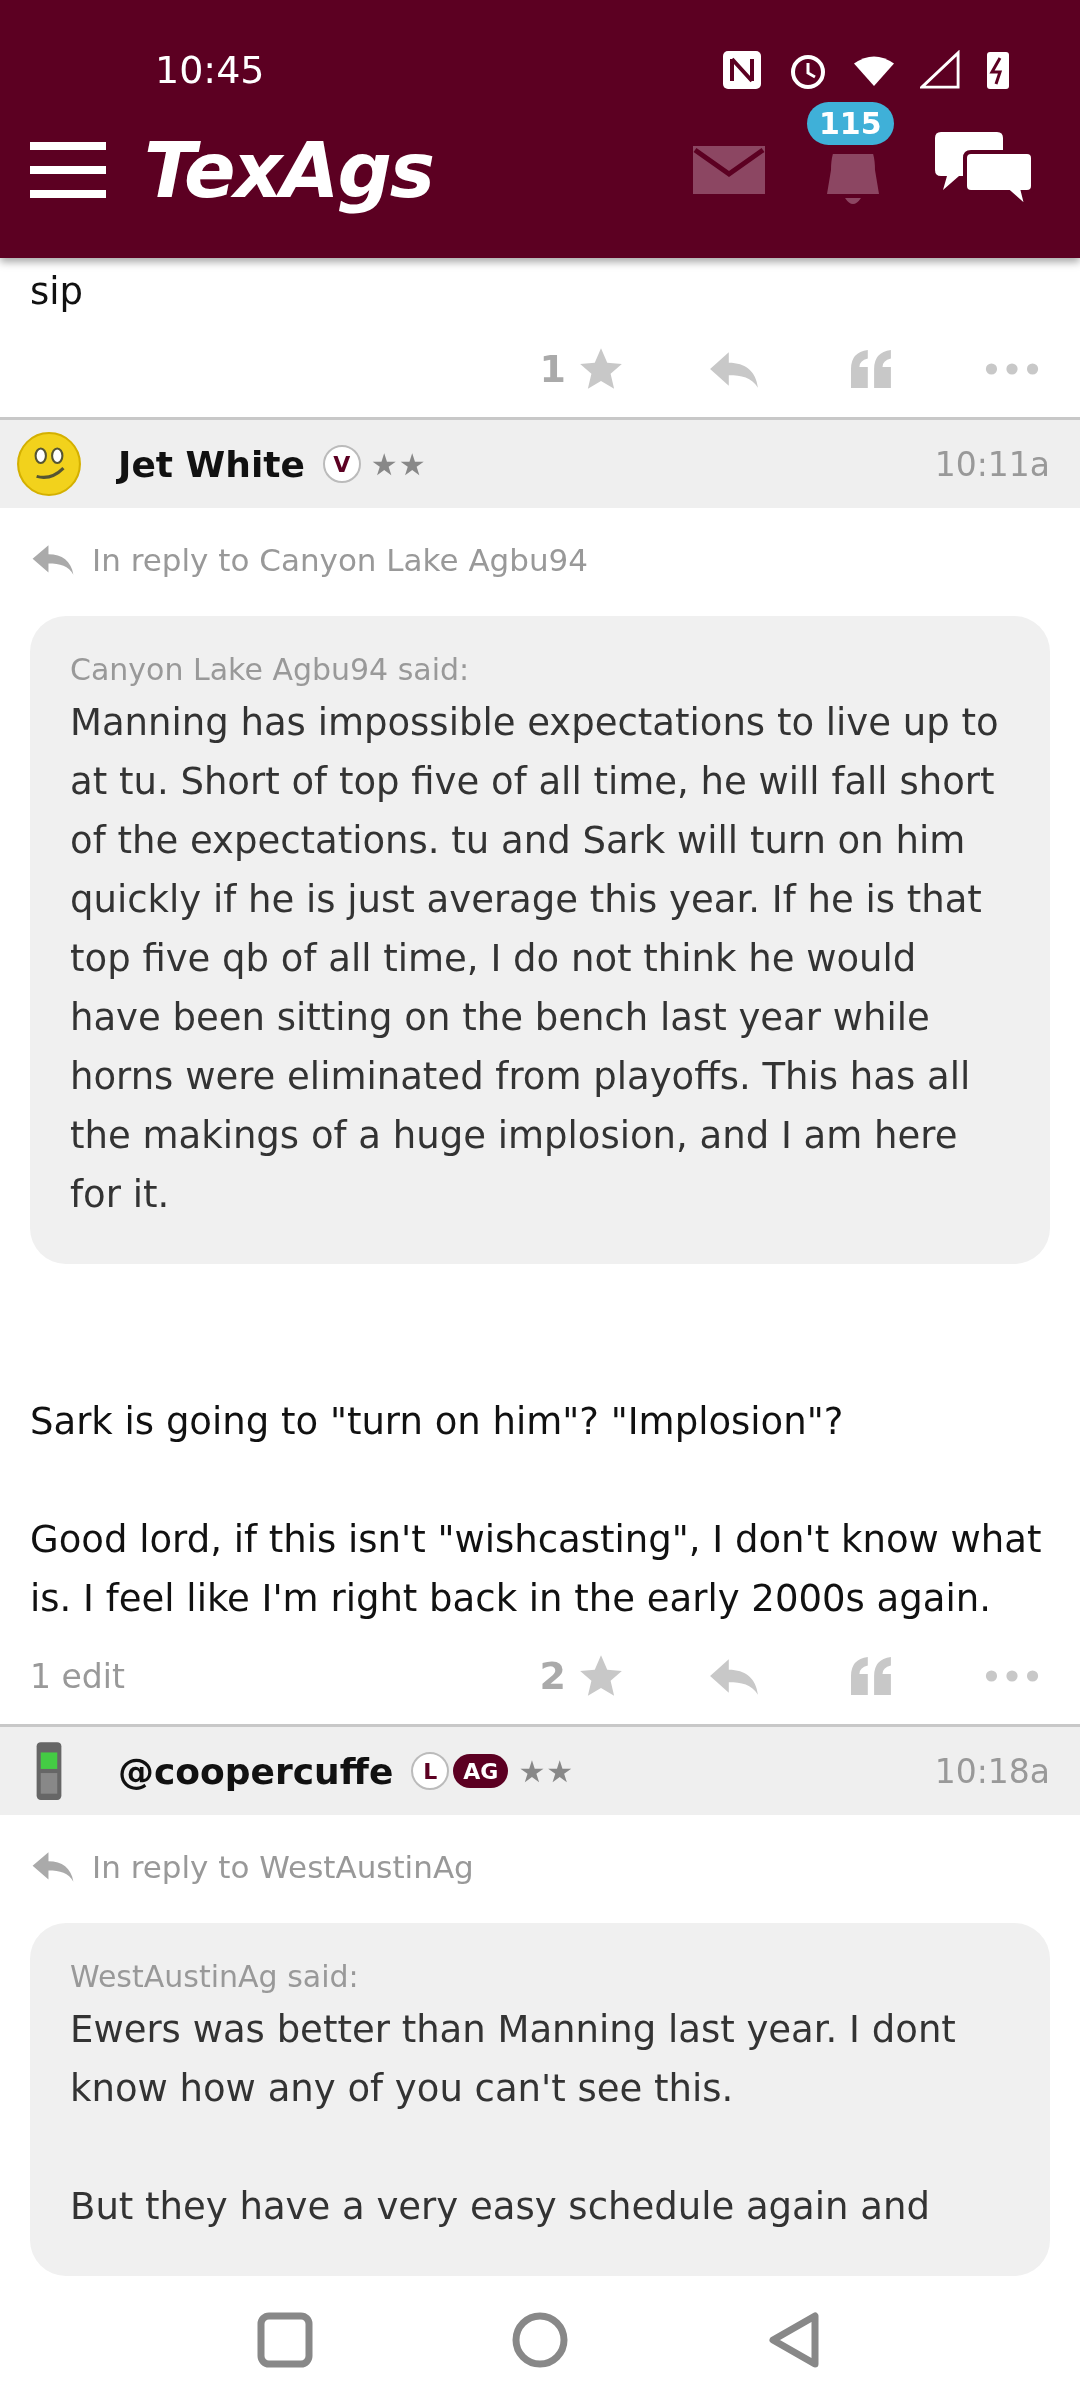  Describe the element at coordinates (742, 70) in the screenshot. I see `nfc-icon` at that location.